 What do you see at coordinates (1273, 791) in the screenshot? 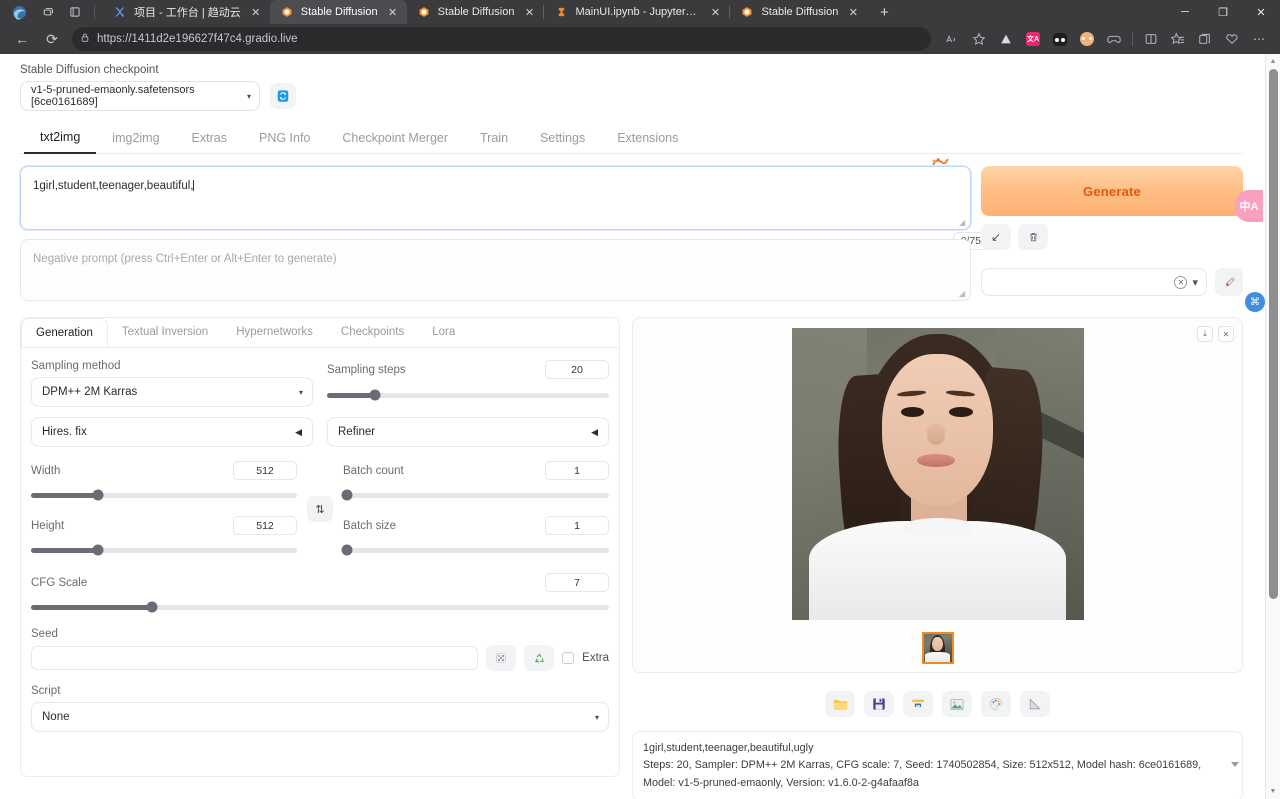
I see `scroll-down-arrow-icon: ▼` at bounding box center [1273, 791].